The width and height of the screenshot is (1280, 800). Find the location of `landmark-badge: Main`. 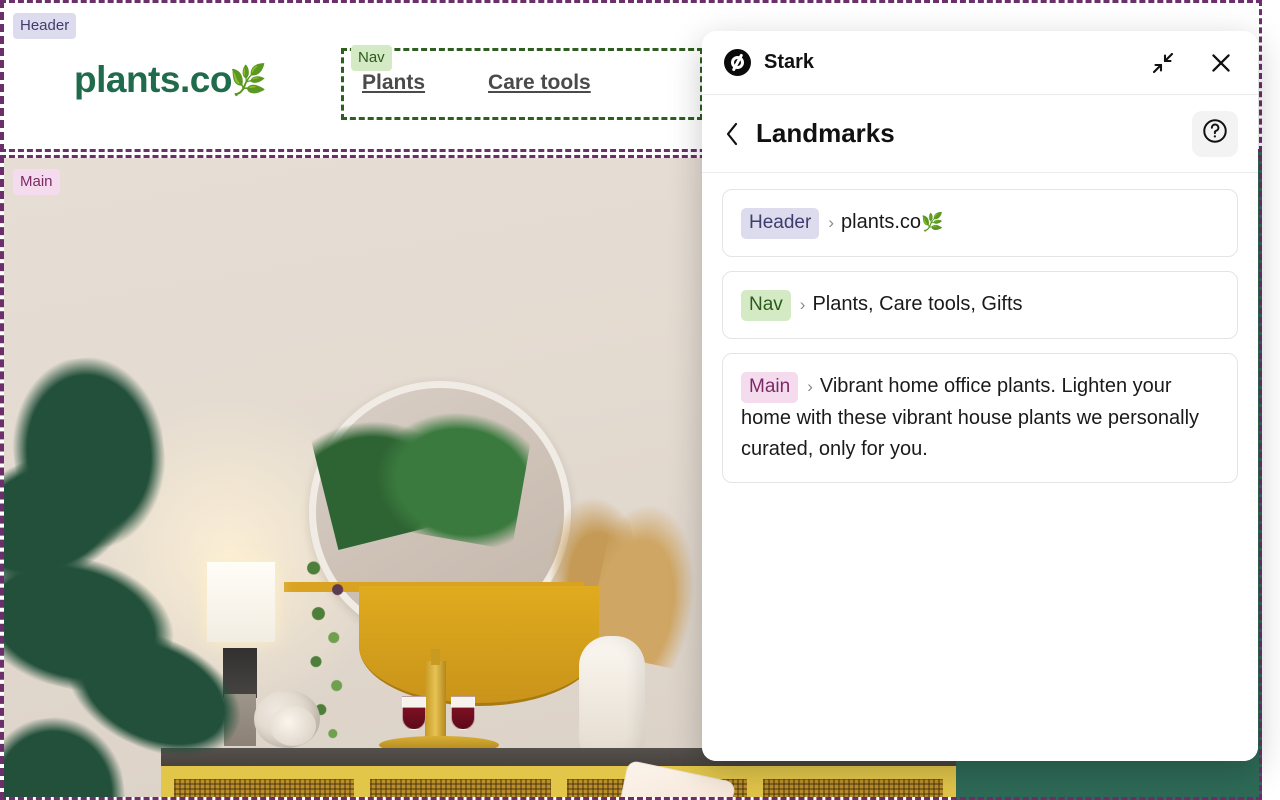

landmark-badge: Main is located at coordinates (770, 387).